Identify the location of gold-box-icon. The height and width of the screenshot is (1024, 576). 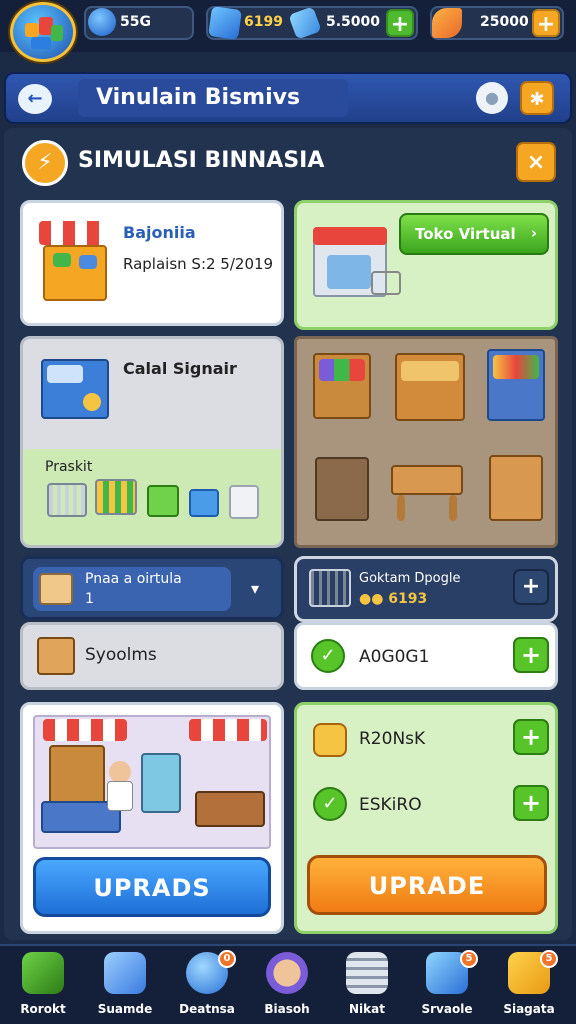
(330, 740).